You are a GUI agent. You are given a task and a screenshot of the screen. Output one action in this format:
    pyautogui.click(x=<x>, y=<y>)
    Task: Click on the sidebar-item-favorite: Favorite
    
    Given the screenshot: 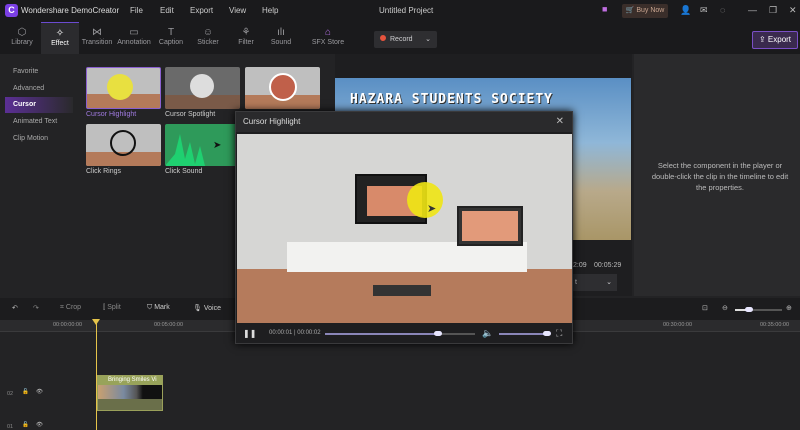 What is the action you would take?
    pyautogui.click(x=39, y=72)
    